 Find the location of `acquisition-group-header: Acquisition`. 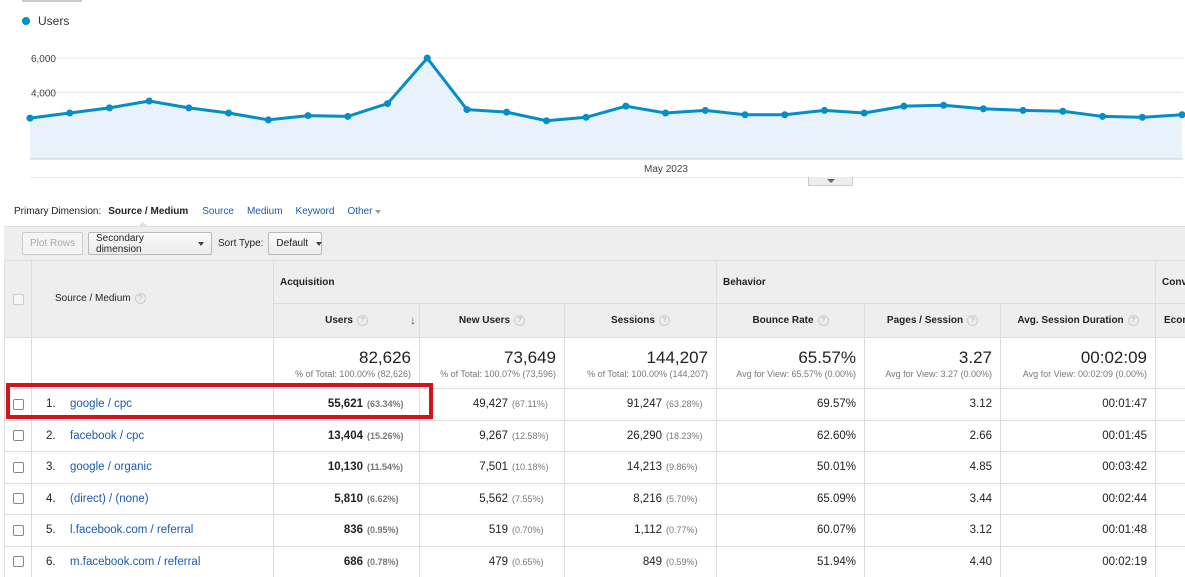

acquisition-group-header: Acquisition is located at coordinates (495, 282).